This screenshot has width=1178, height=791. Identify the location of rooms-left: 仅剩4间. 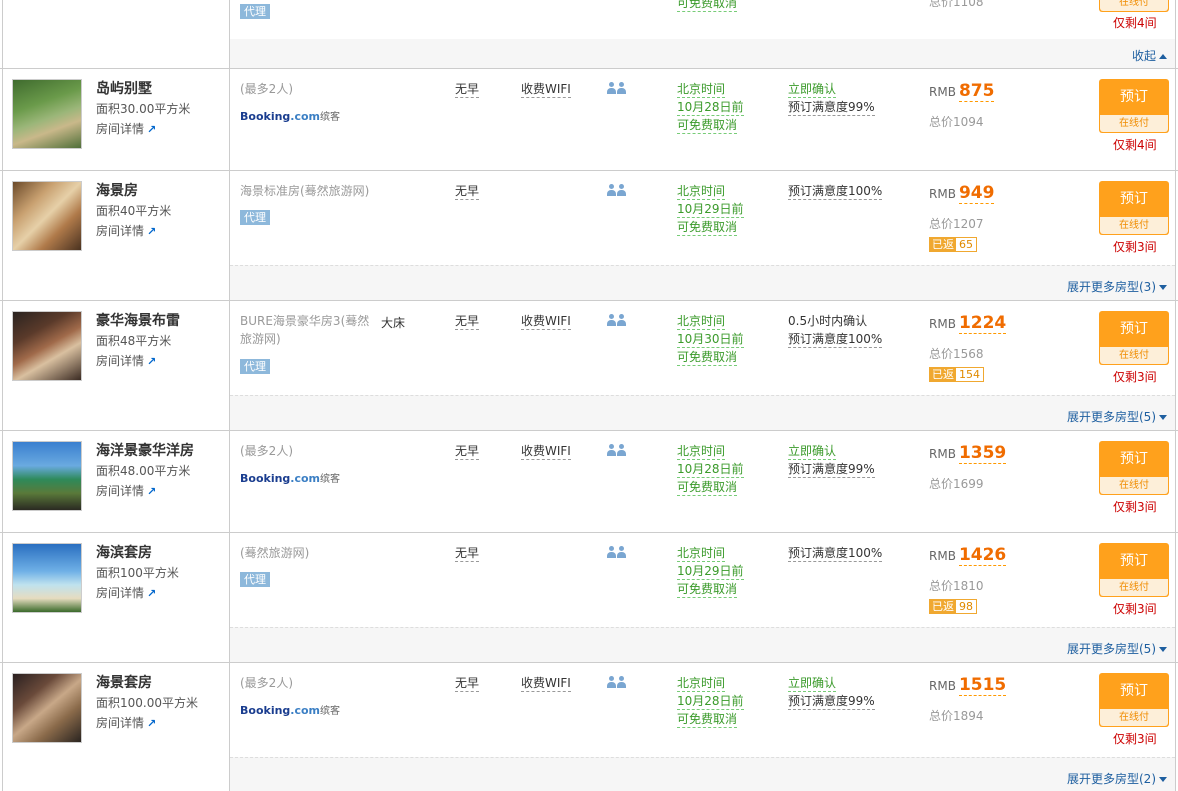
(1135, 23).